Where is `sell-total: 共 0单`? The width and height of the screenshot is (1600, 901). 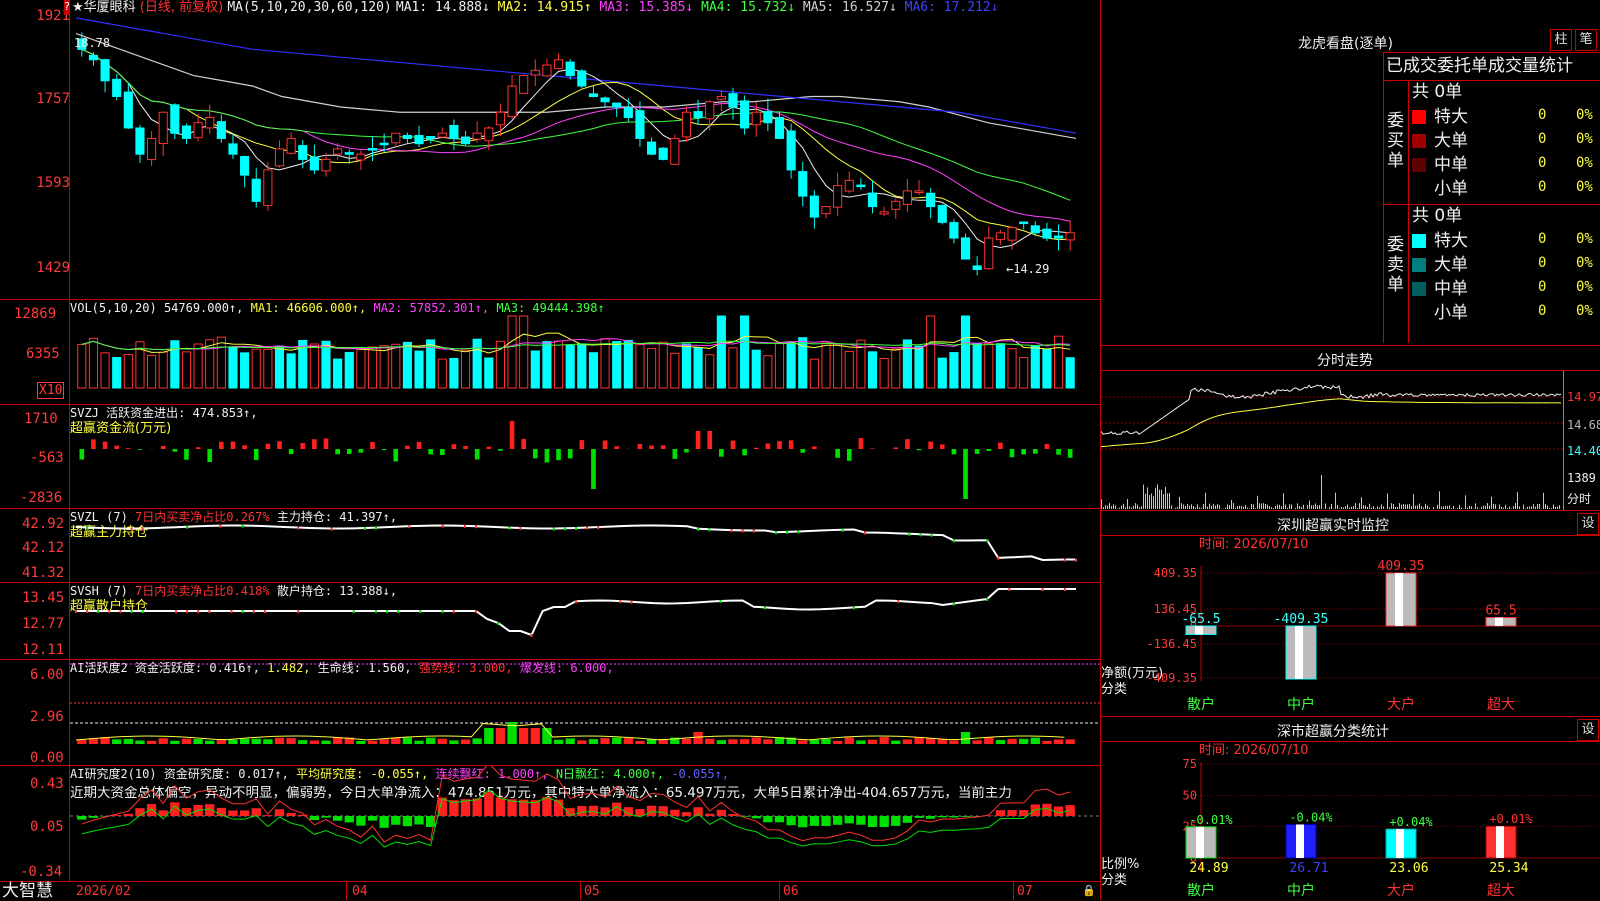
sell-total: 共 0单 is located at coordinates (1437, 216).